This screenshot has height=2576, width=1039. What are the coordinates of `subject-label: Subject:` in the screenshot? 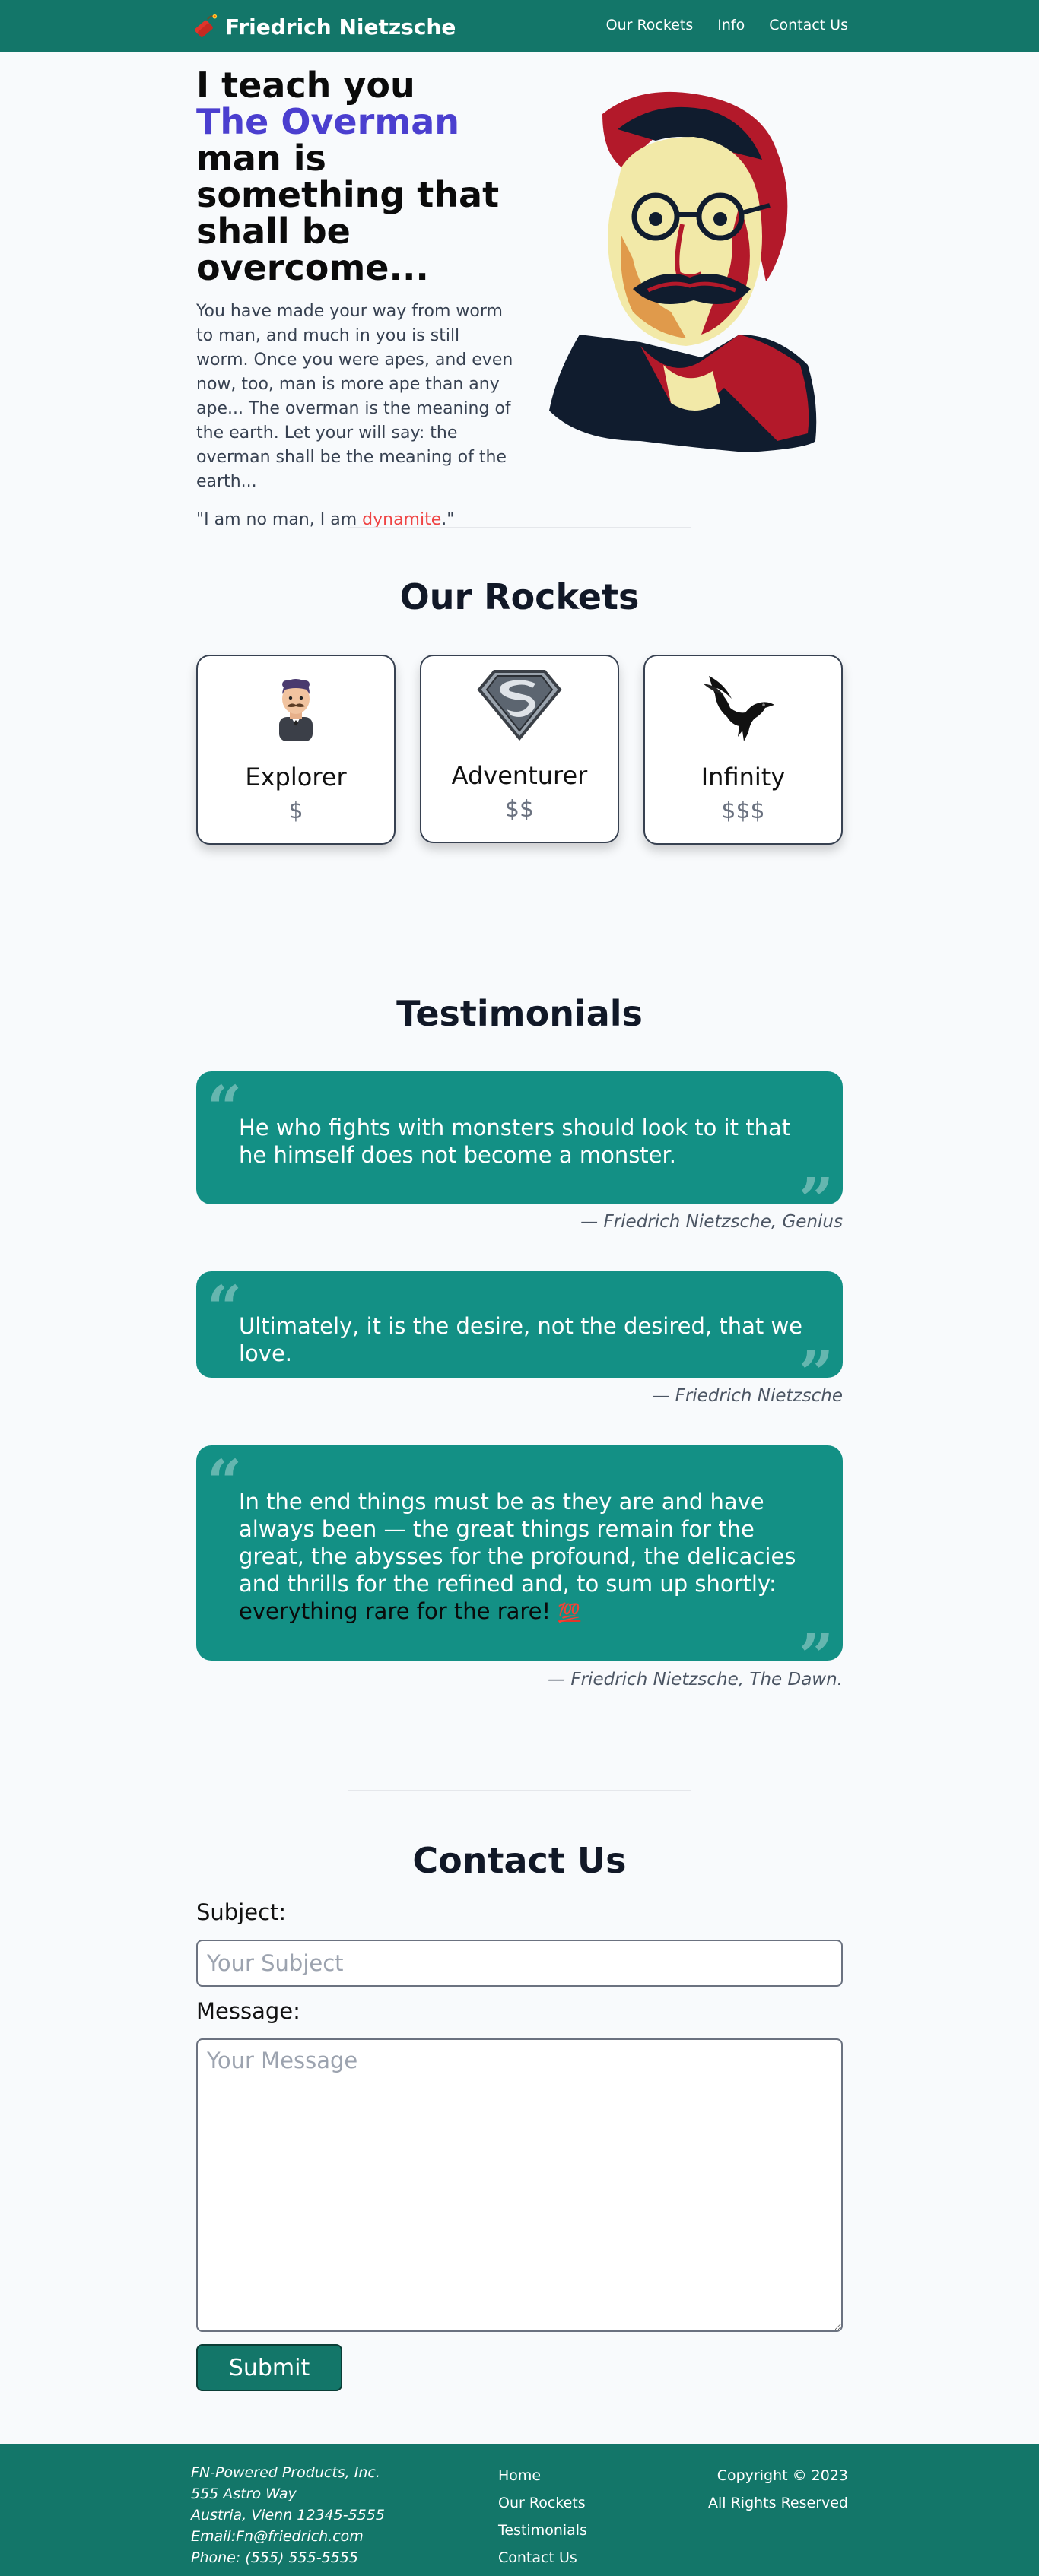 It's located at (241, 1912).